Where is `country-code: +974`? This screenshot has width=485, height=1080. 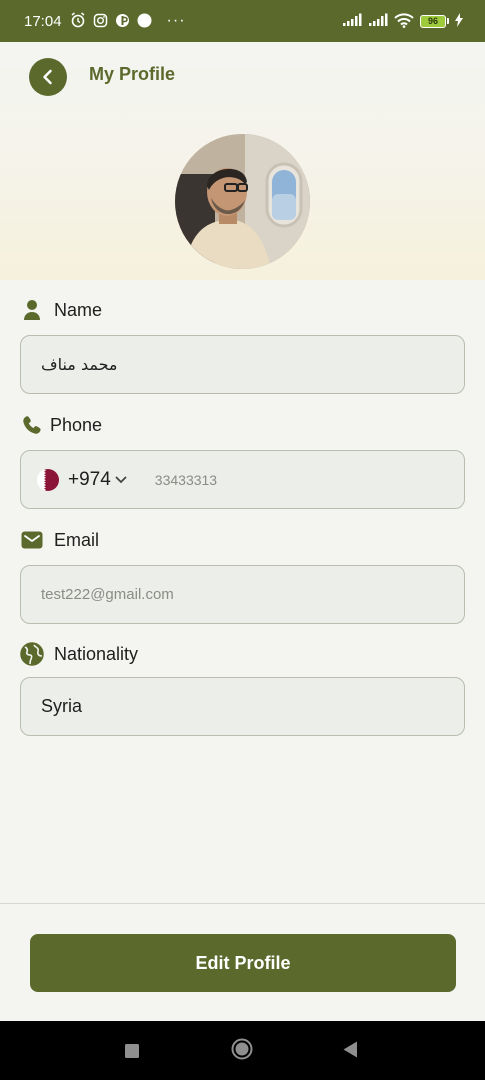 country-code: +974 is located at coordinates (89, 480).